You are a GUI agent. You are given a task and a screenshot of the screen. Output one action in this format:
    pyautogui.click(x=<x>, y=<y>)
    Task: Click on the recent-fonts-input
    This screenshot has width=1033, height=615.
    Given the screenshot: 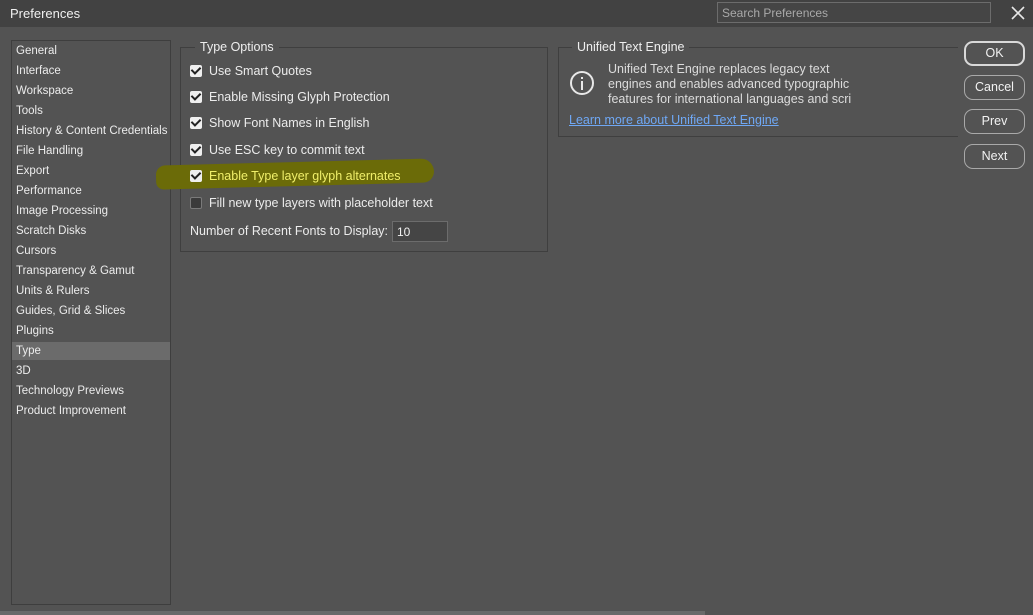 What is the action you would take?
    pyautogui.click(x=420, y=231)
    